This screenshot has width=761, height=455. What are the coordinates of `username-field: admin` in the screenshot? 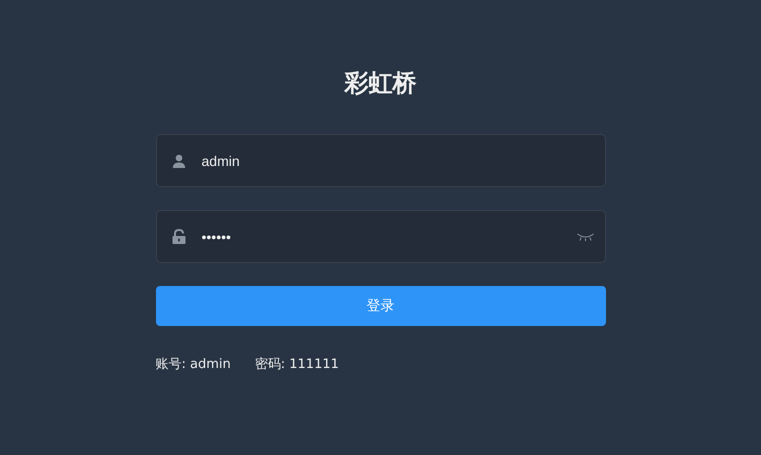 It's located at (381, 160).